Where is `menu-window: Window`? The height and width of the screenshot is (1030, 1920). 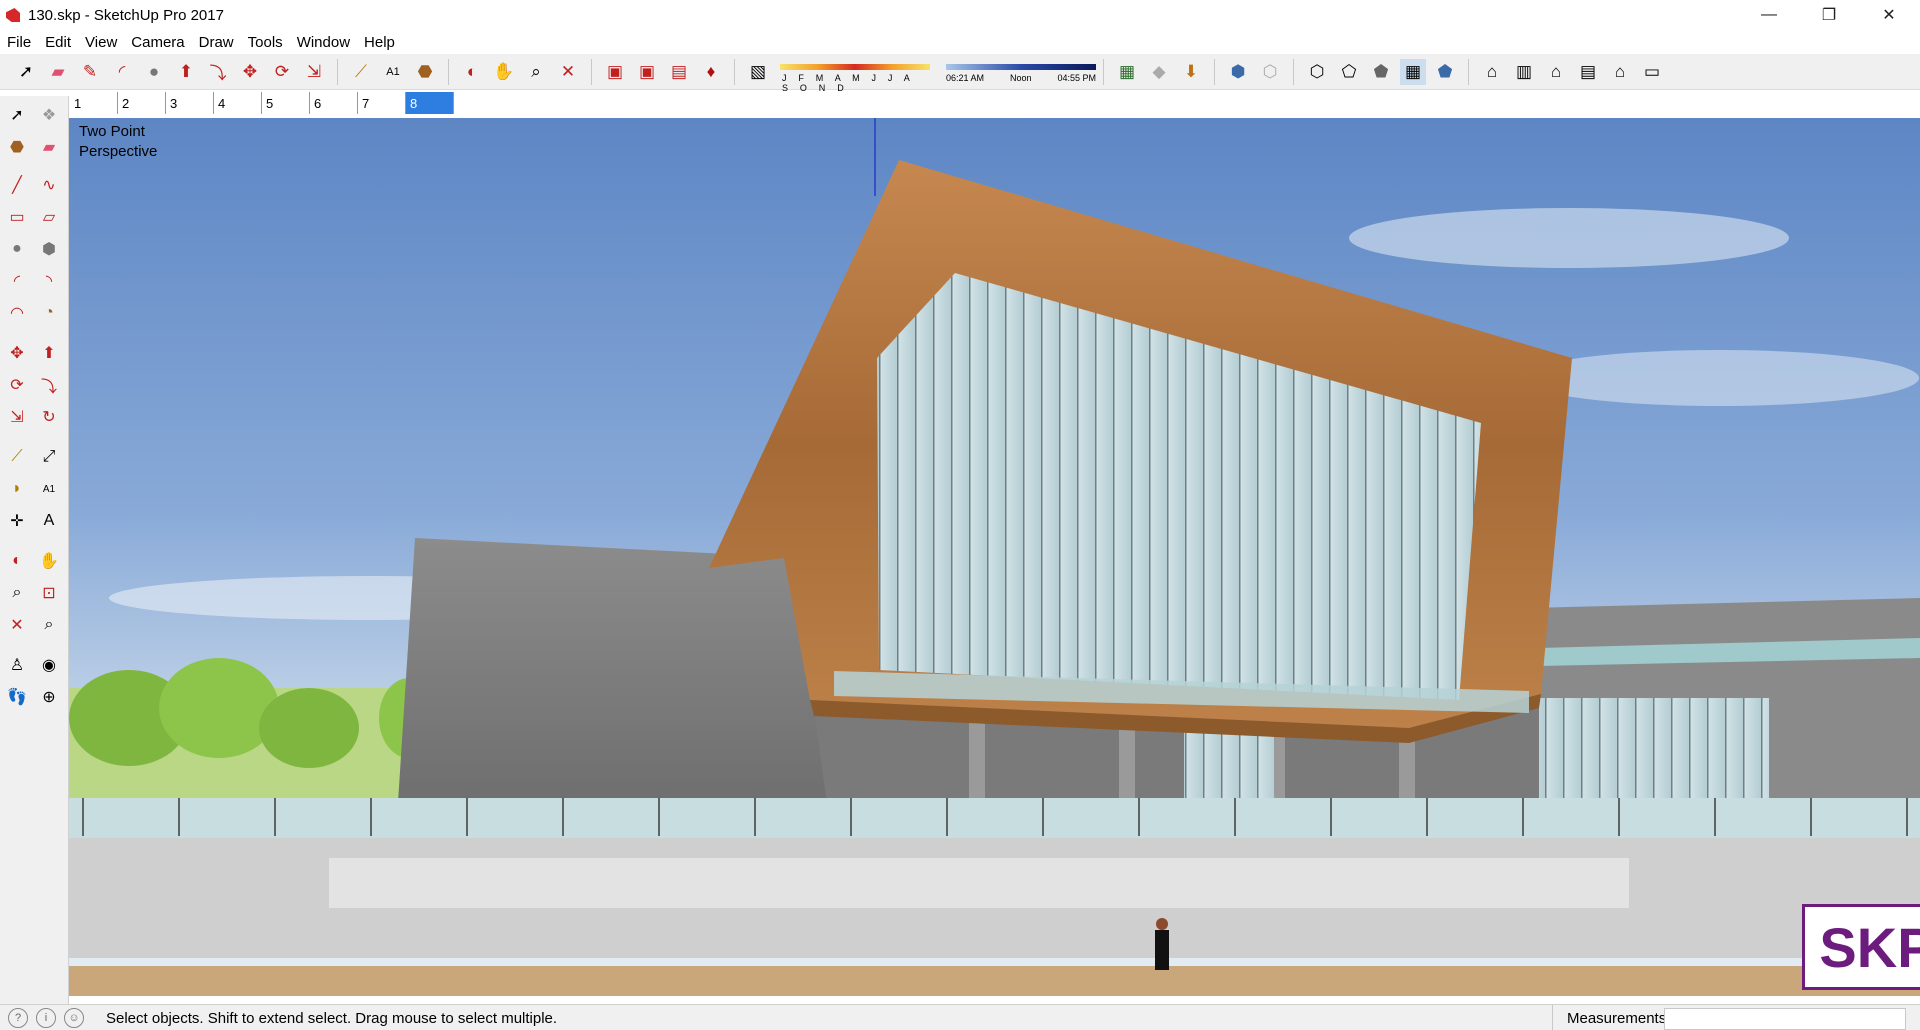
menu-window: Window is located at coordinates (323, 42).